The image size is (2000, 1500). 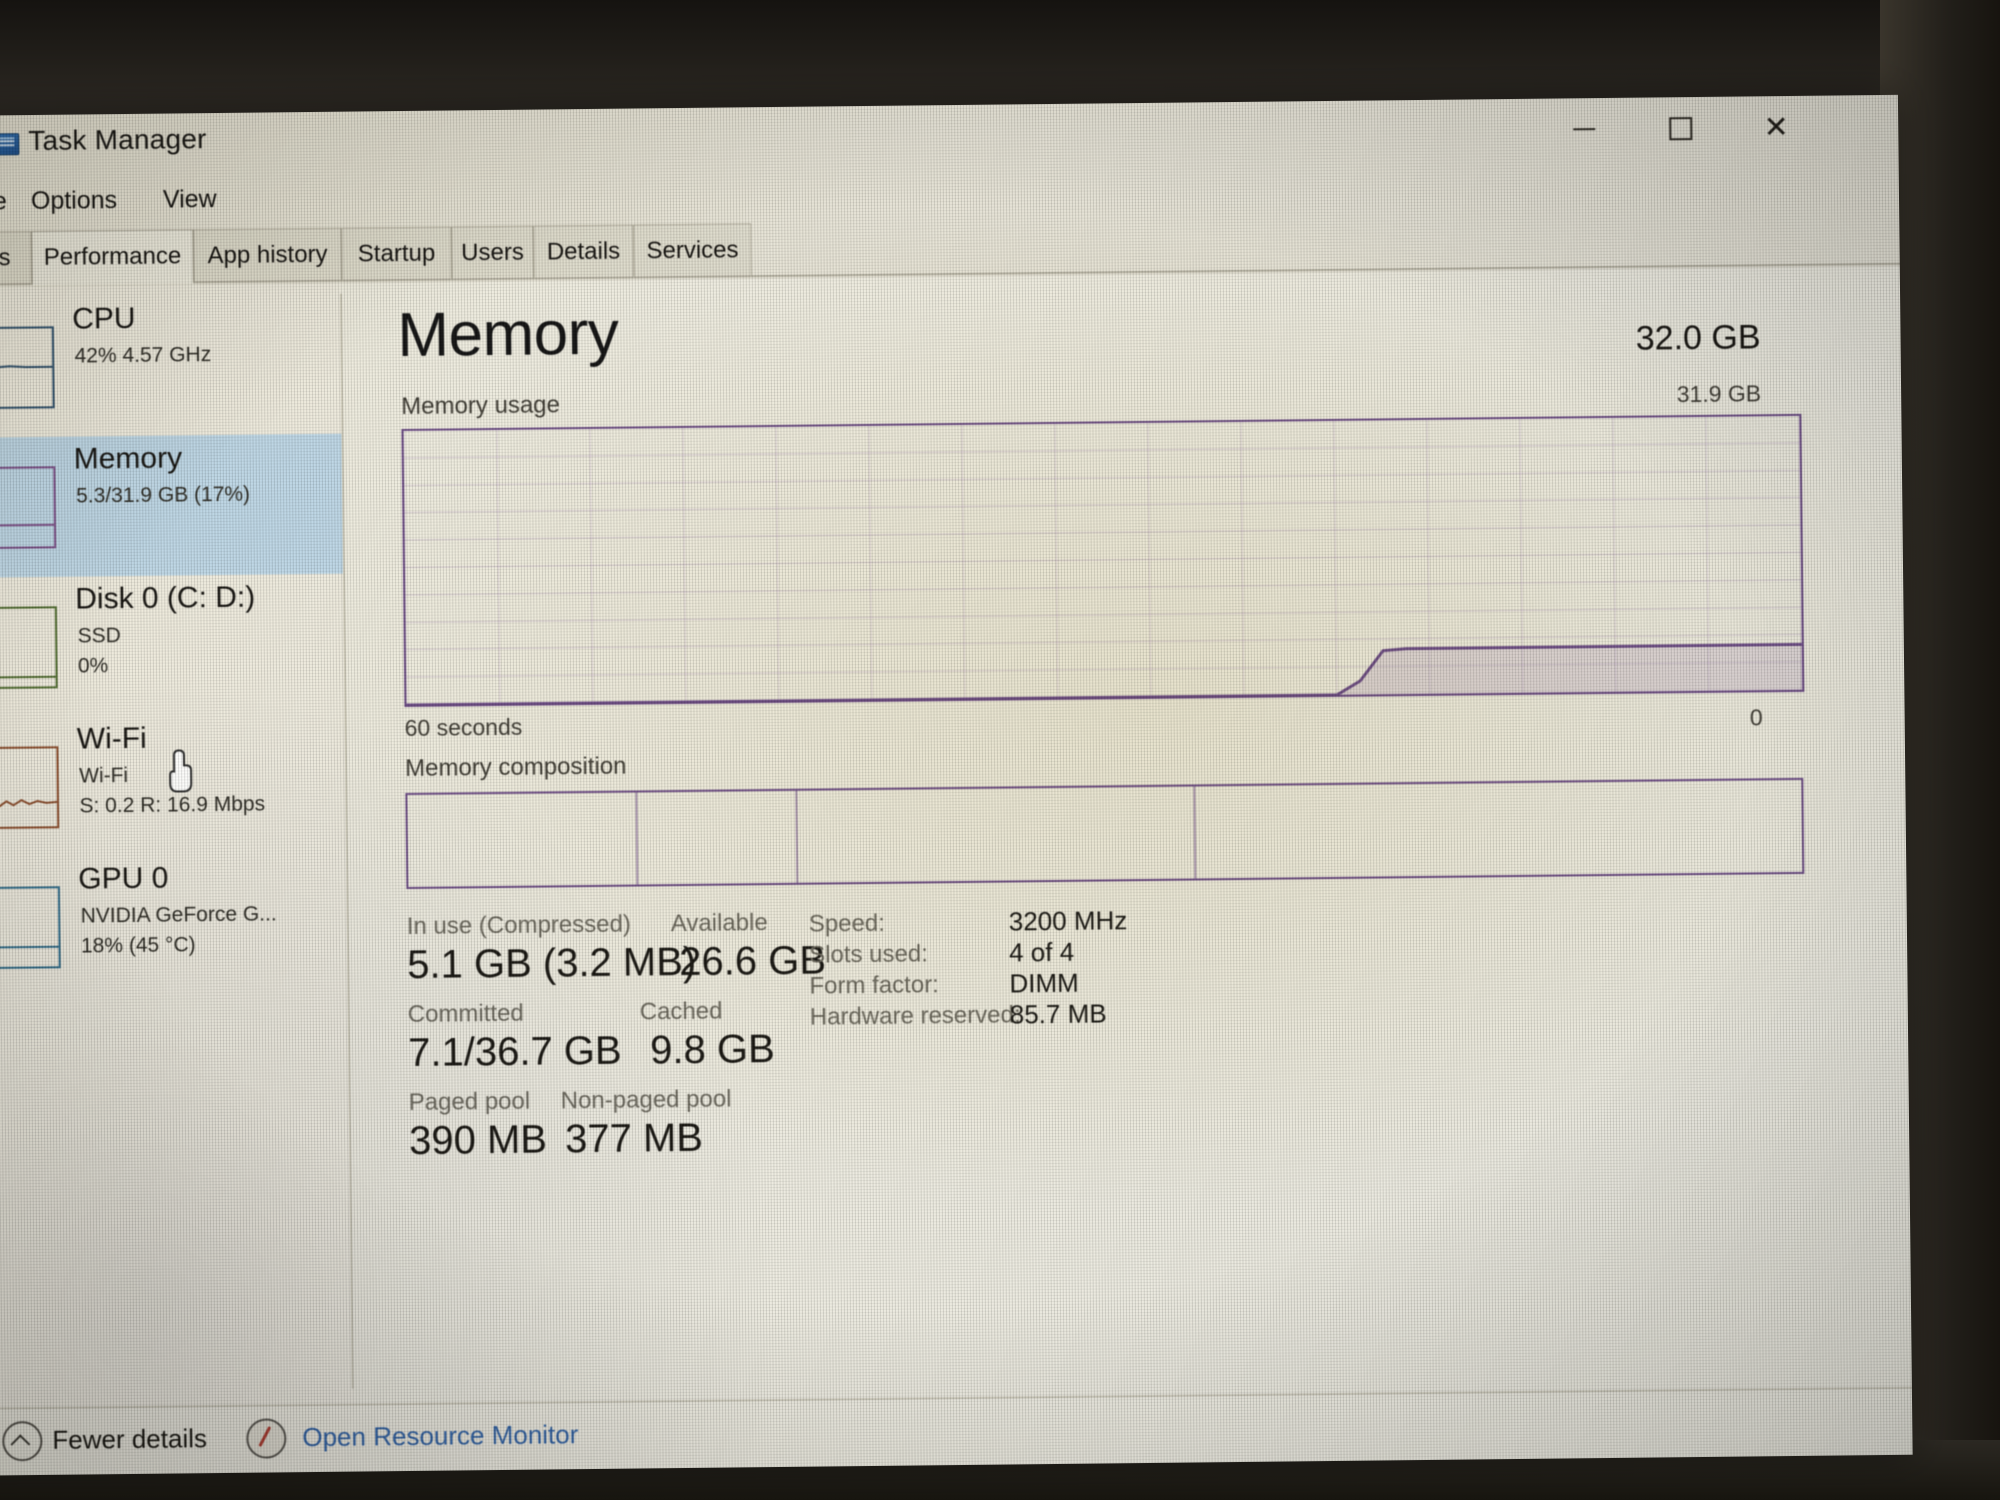 What do you see at coordinates (10, 144) in the screenshot?
I see `task-manager-icon` at bounding box center [10, 144].